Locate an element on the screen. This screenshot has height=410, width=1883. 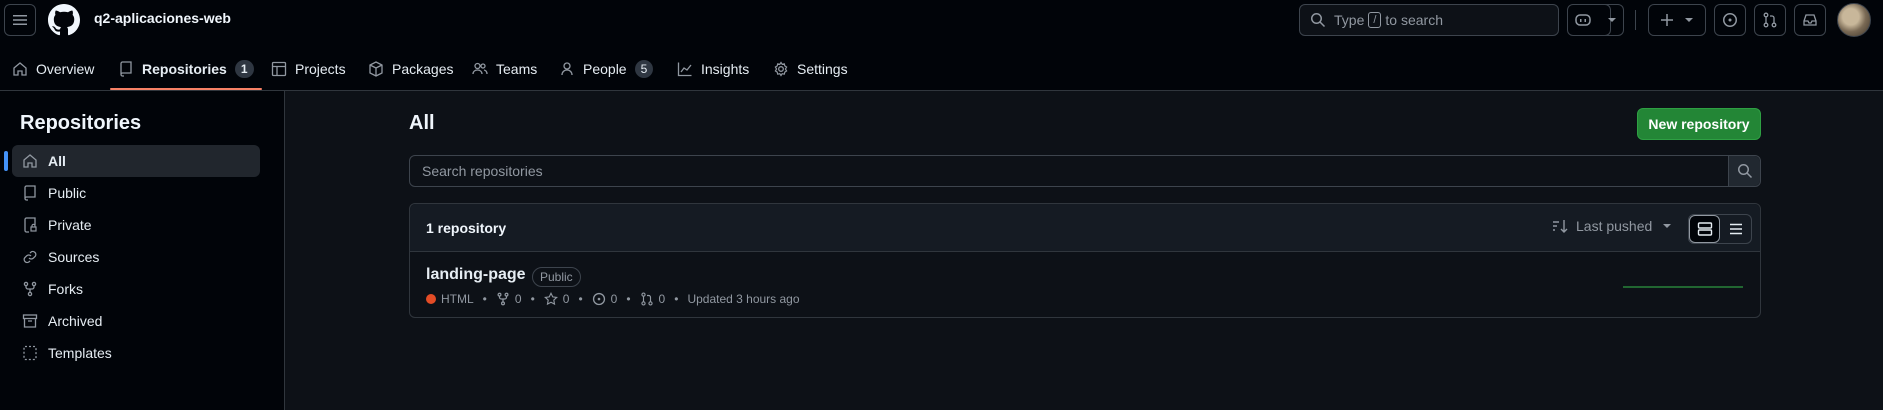
table-icon is located at coordinates (279, 69).